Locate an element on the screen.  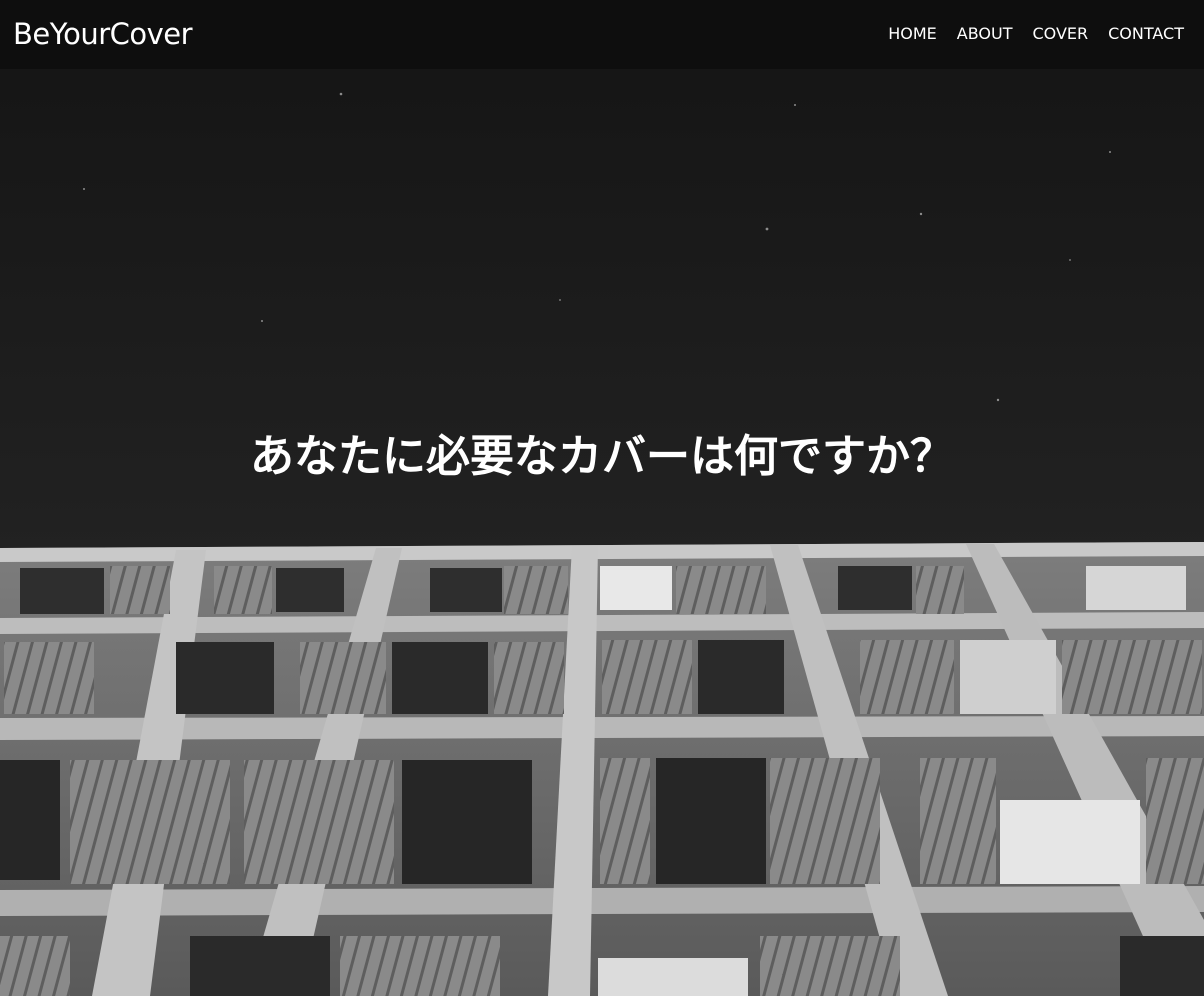
site-logo: BeYourCover is located at coordinates (103, 34).